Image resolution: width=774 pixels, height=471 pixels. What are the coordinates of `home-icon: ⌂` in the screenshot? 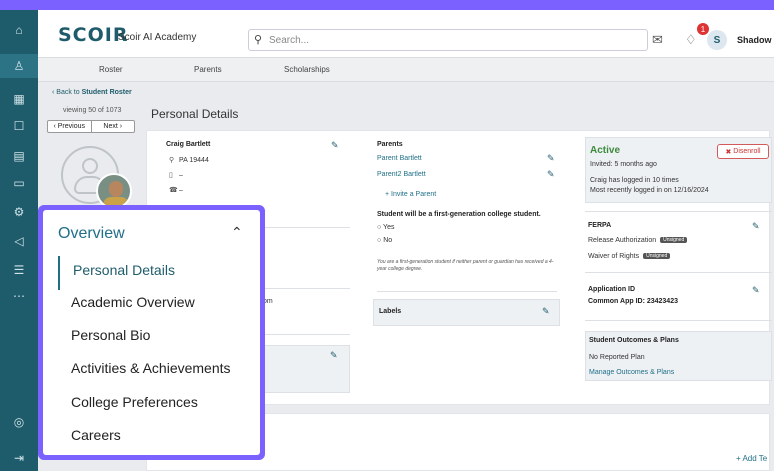 It's located at (19, 30).